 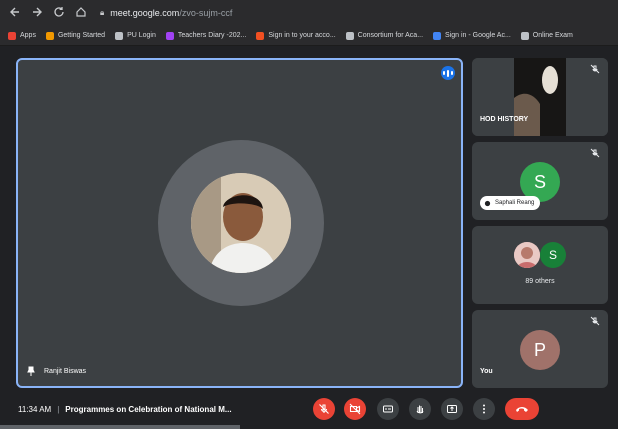 I want to click on speaker-name-label: Ranjit Biswas, so click(x=56, y=371).